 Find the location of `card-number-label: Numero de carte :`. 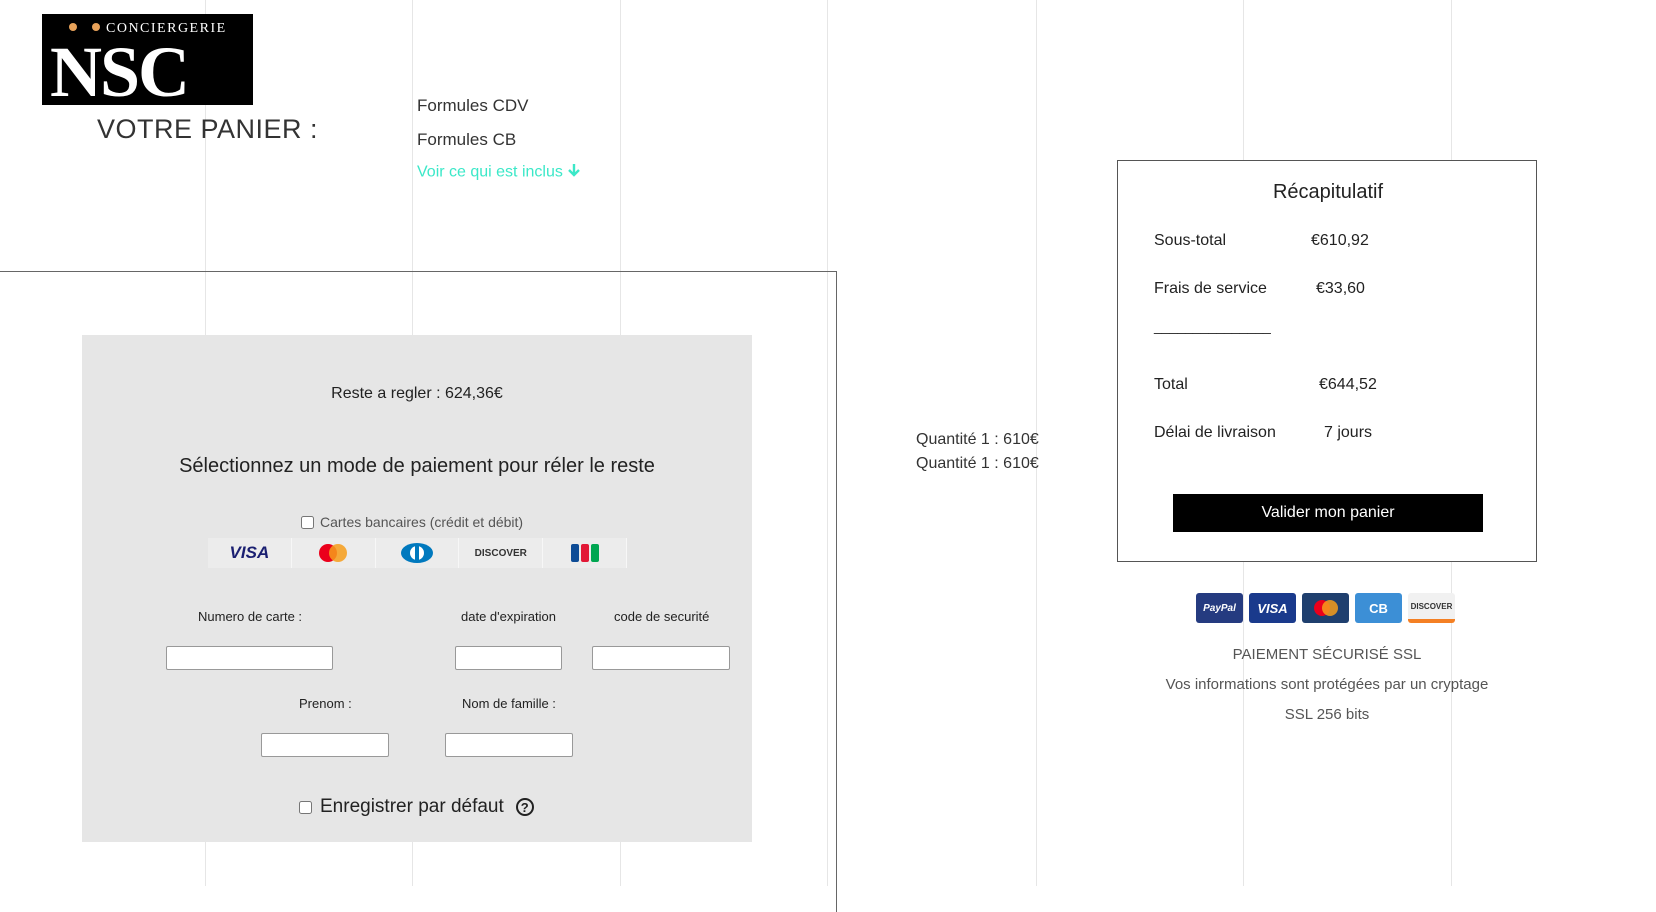

card-number-label: Numero de carte : is located at coordinates (250, 616).